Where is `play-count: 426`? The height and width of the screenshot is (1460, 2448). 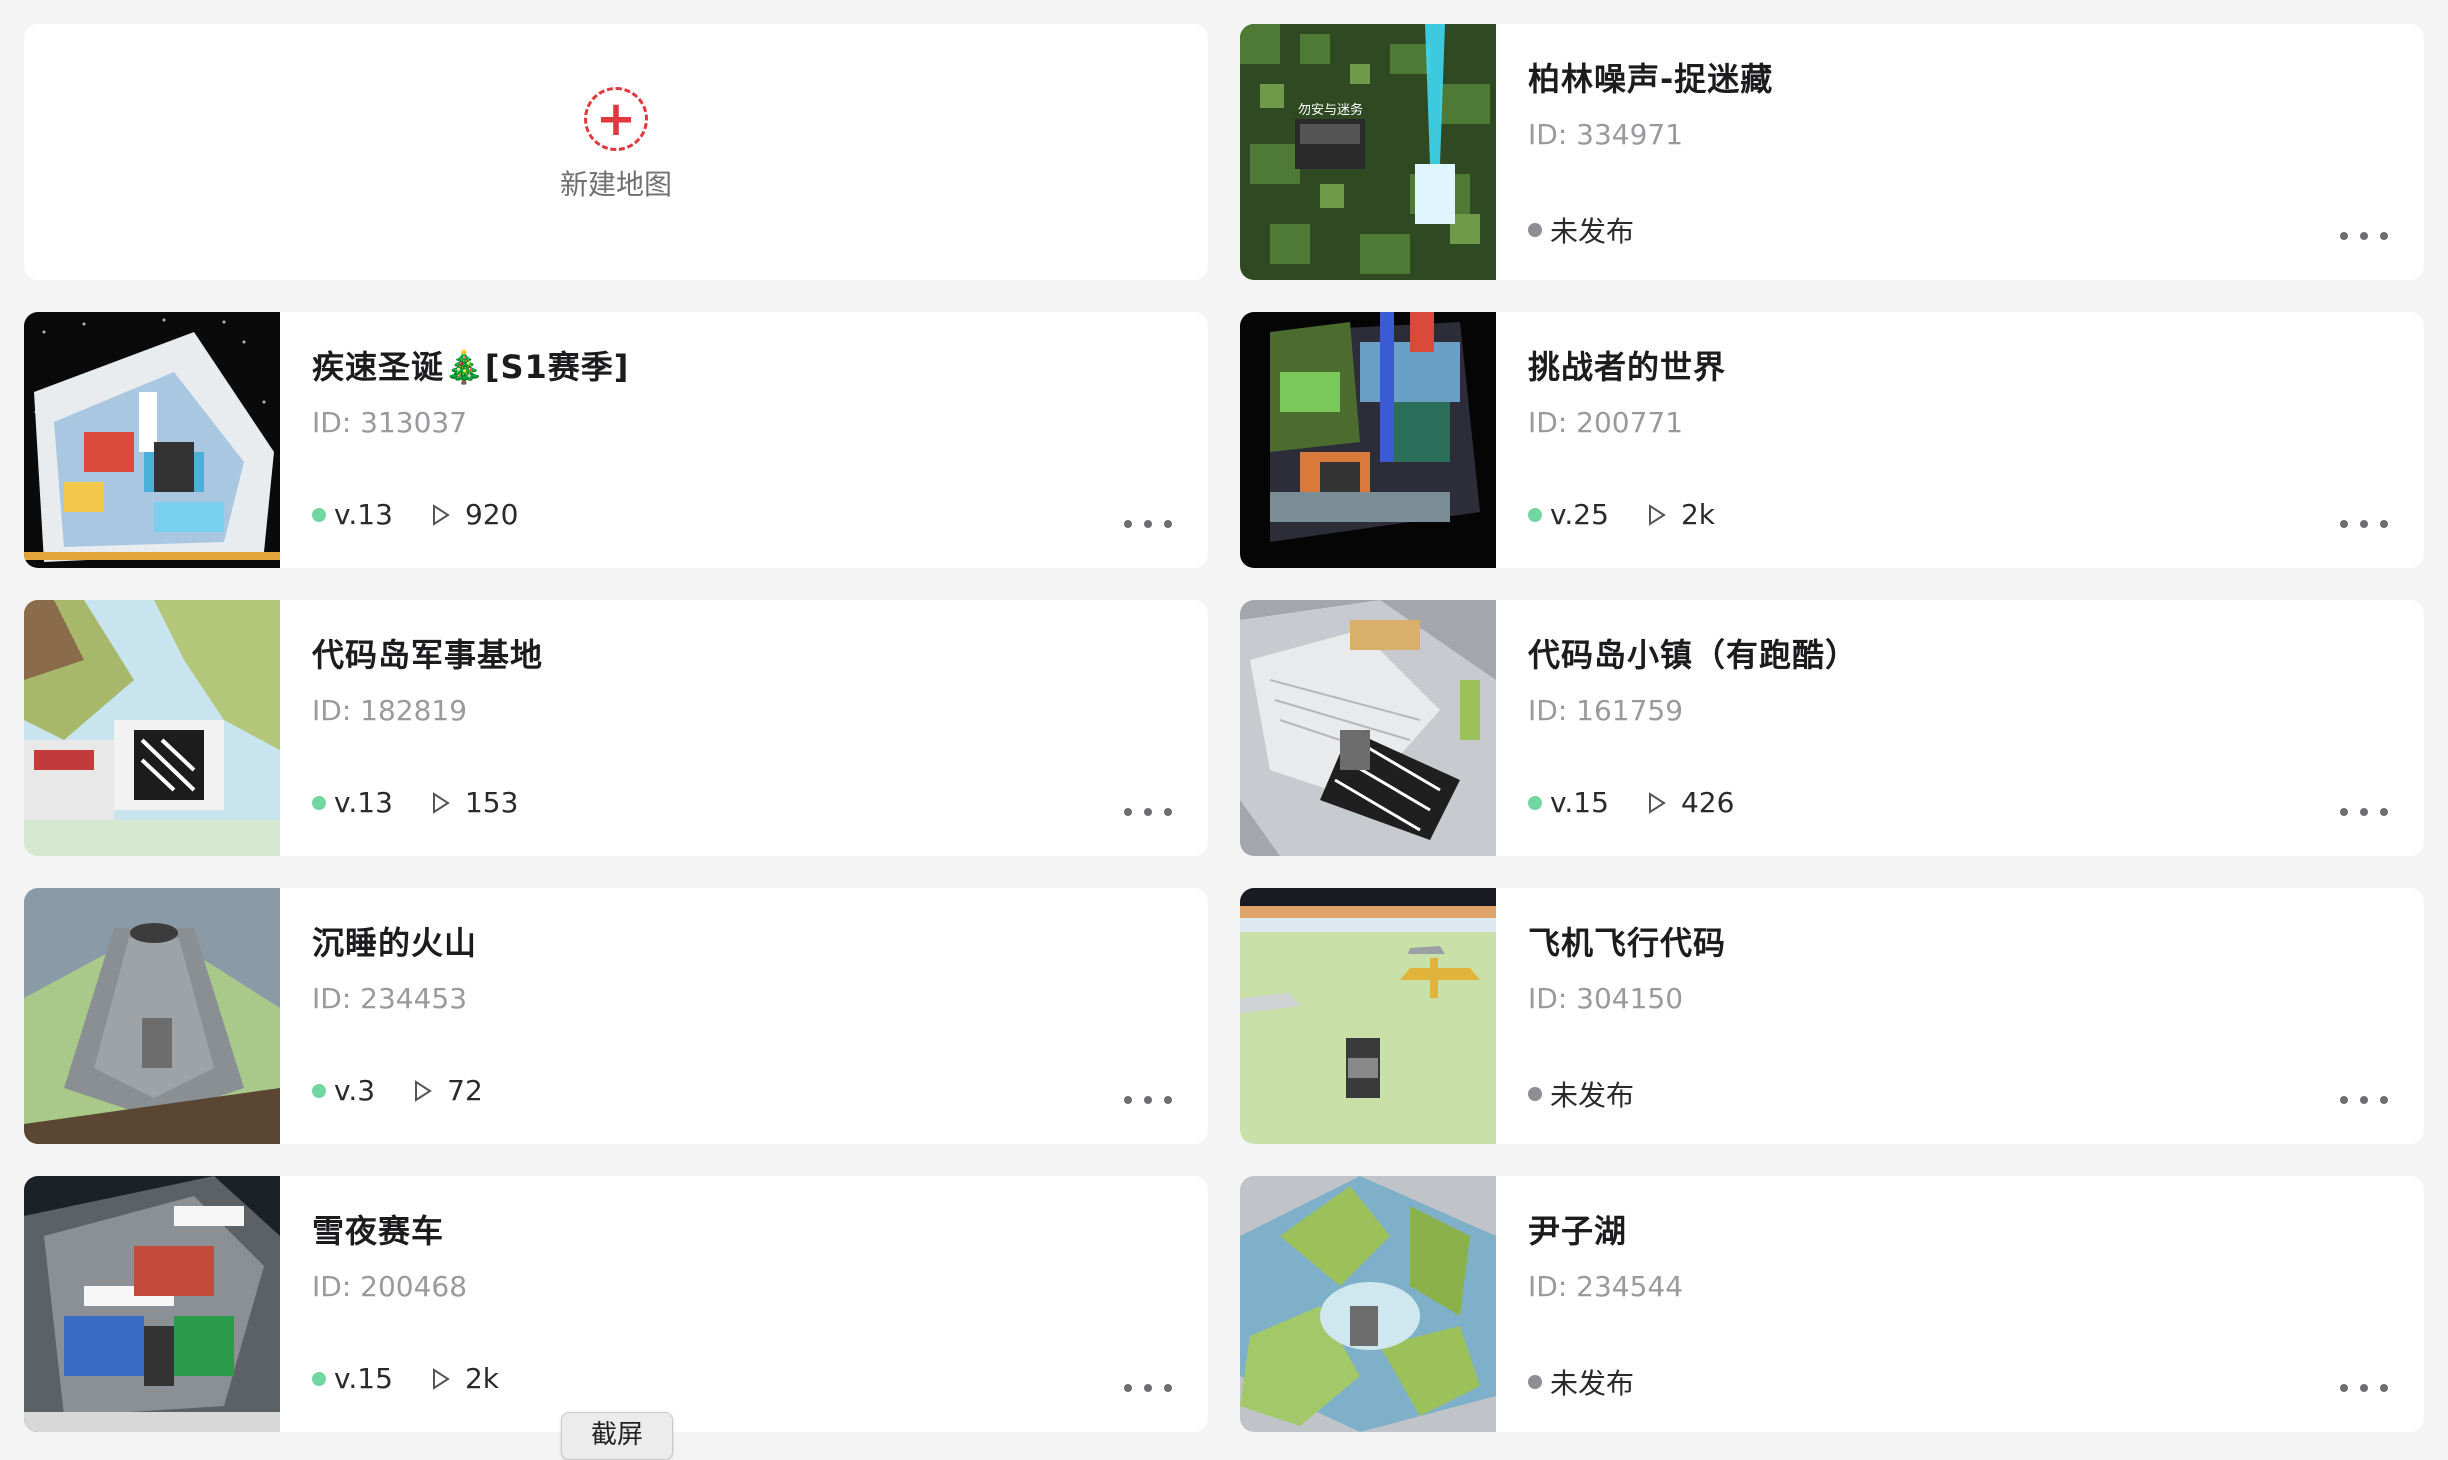 play-count: 426 is located at coordinates (1707, 802).